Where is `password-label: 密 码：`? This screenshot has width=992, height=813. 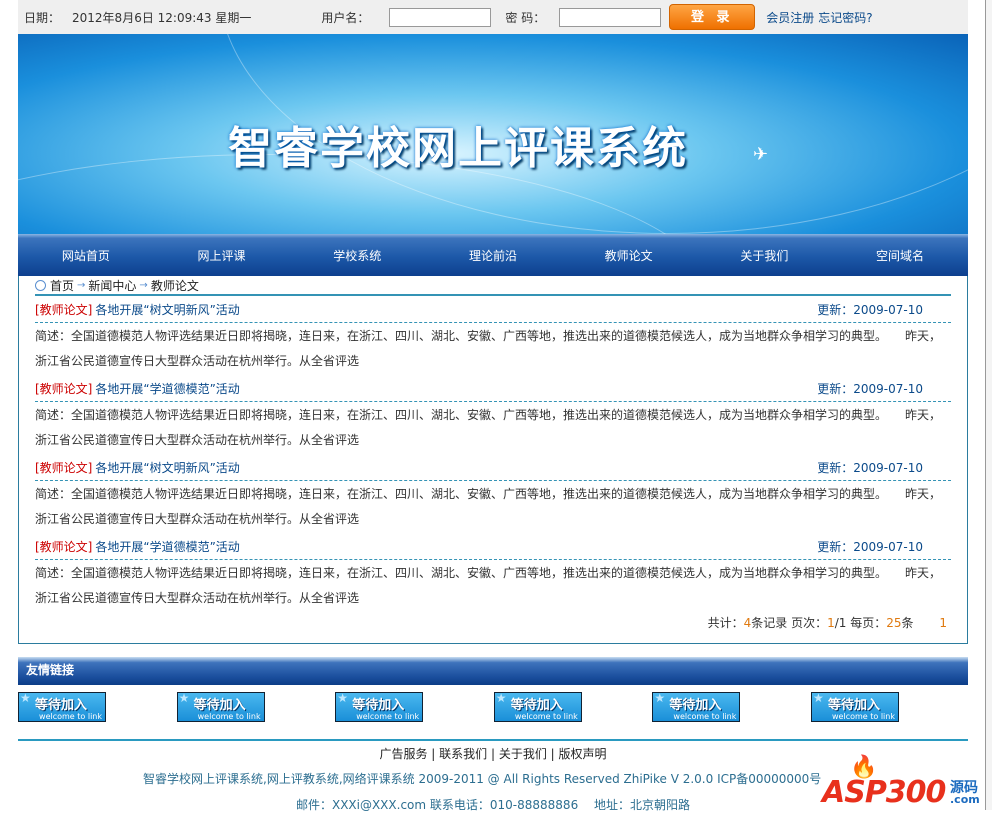 password-label: 密 码： is located at coordinates (525, 17).